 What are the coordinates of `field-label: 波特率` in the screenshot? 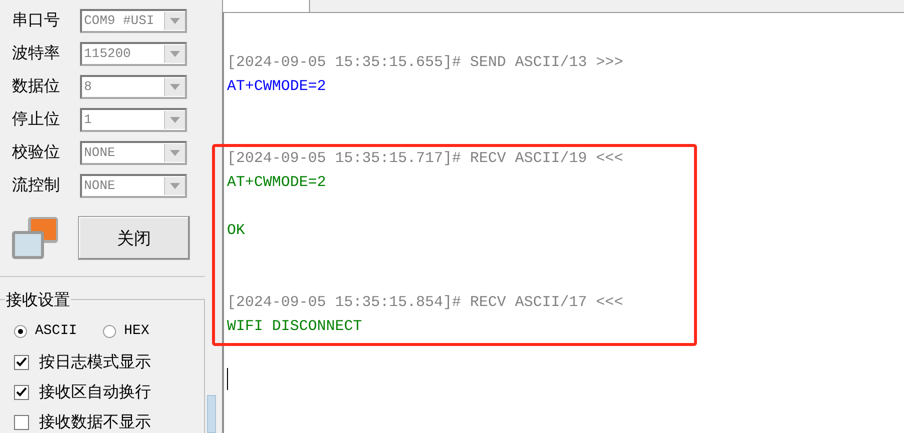 It's located at (36, 53).